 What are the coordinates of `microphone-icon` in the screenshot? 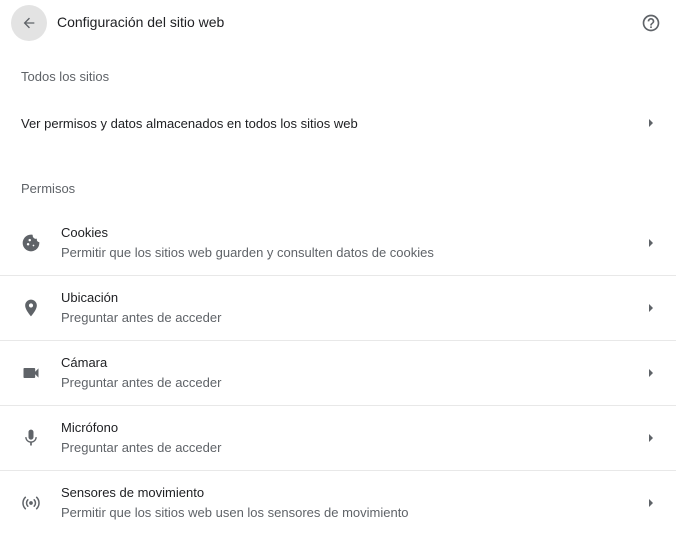 It's located at (31, 438).